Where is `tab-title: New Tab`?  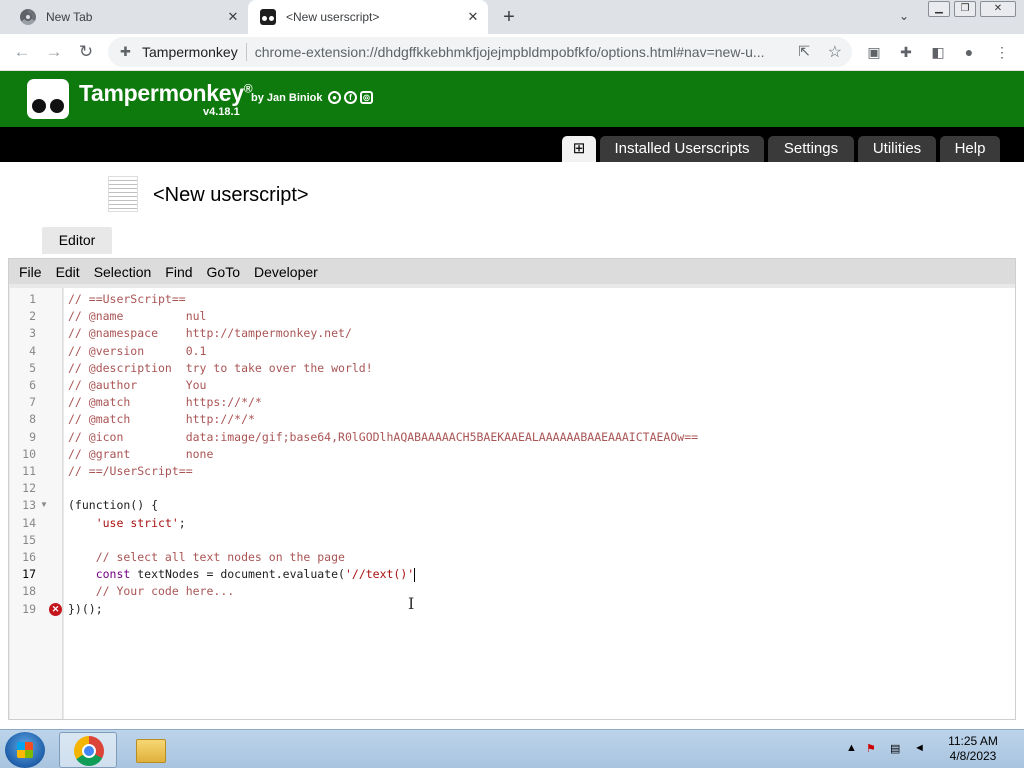 tab-title: New Tab is located at coordinates (69, 17).